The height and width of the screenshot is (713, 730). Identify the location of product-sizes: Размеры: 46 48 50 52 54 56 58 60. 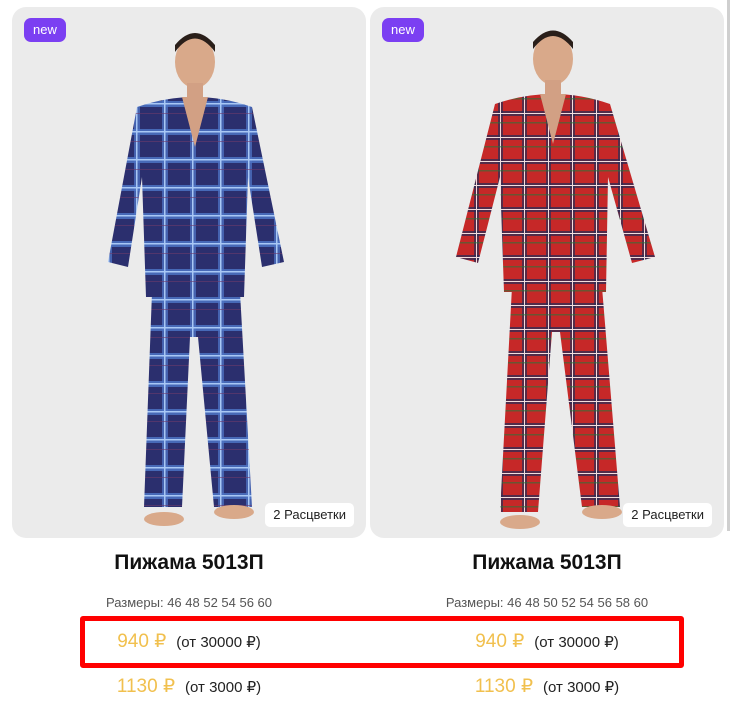
(547, 602).